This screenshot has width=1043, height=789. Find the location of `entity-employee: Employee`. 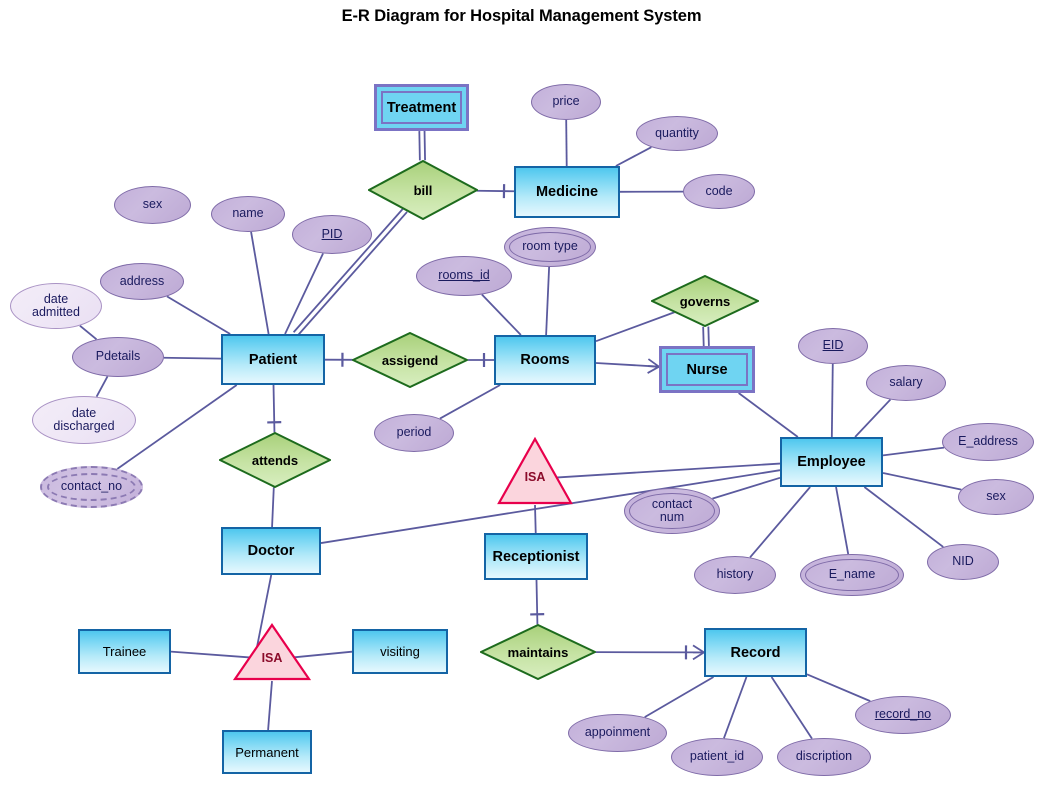

entity-employee: Employee is located at coordinates (831, 462).